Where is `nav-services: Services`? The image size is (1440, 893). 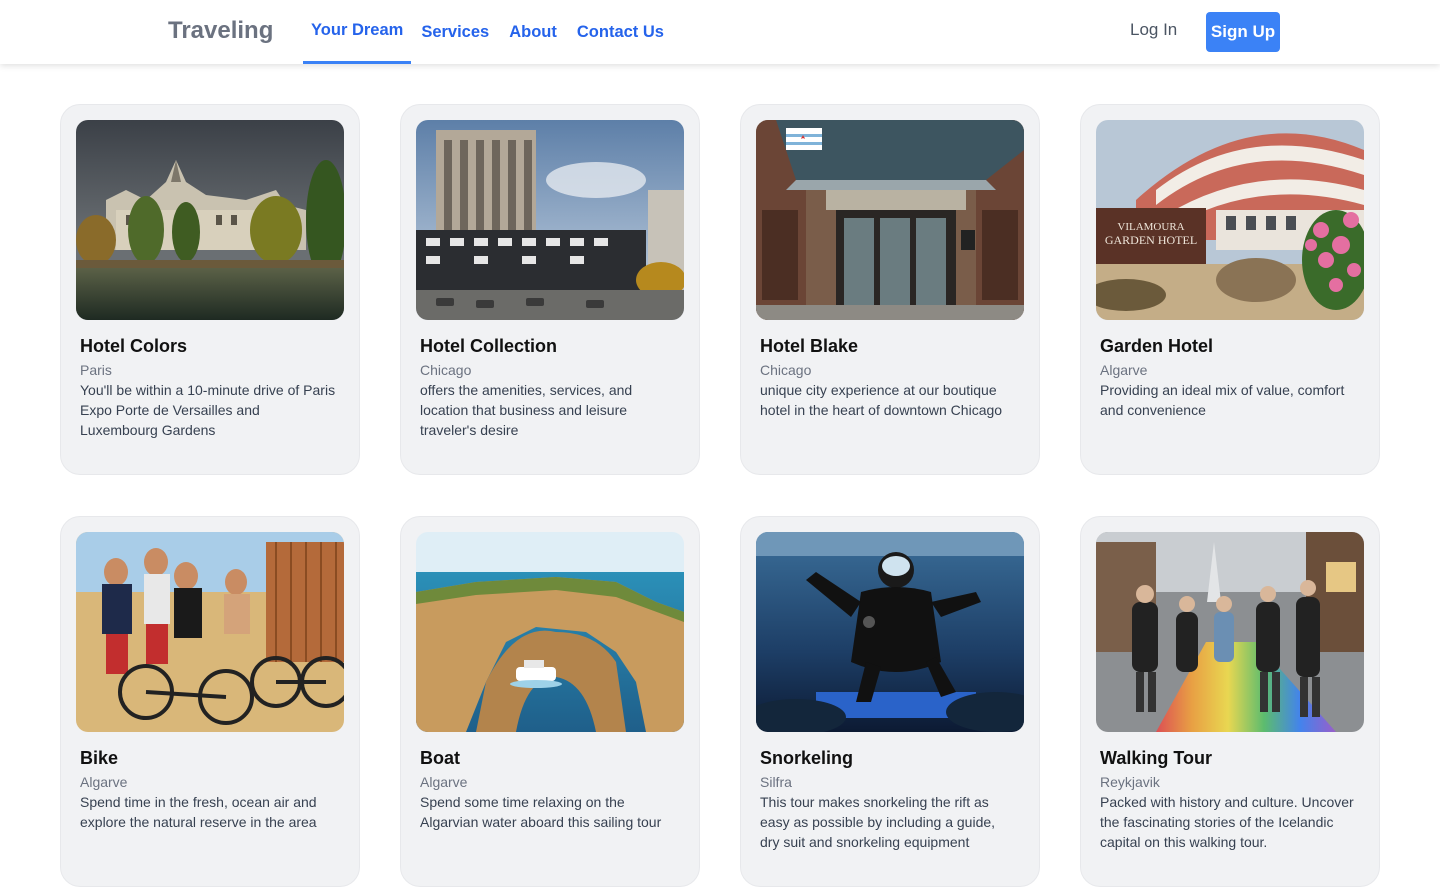
nav-services: Services is located at coordinates (455, 32).